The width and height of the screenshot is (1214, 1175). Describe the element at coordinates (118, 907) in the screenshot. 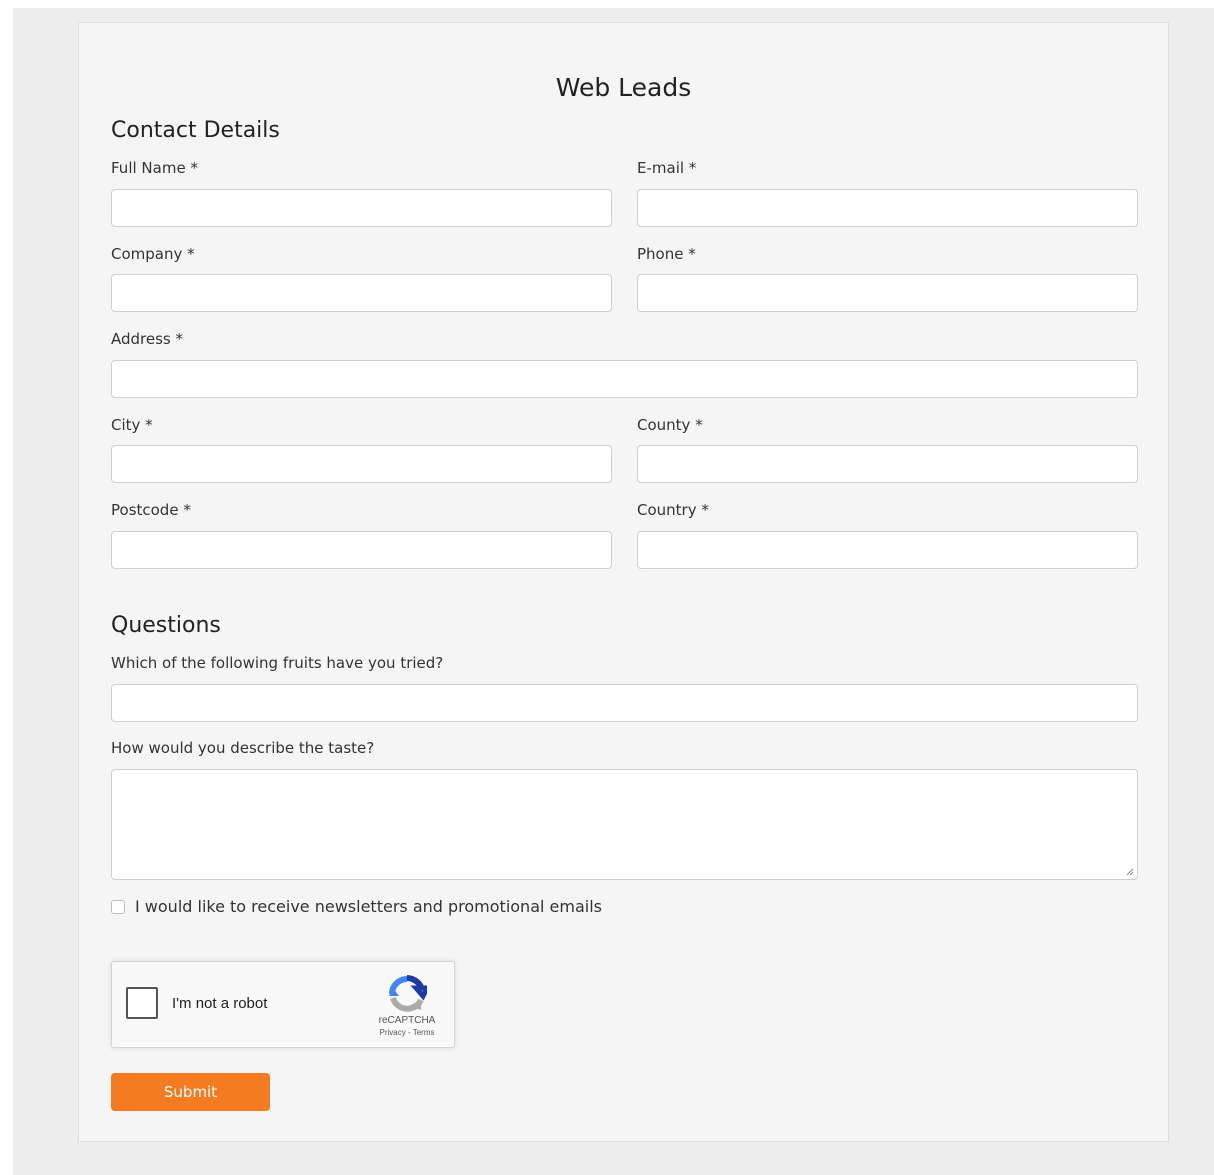

I see `newsletter-checkbox` at that location.